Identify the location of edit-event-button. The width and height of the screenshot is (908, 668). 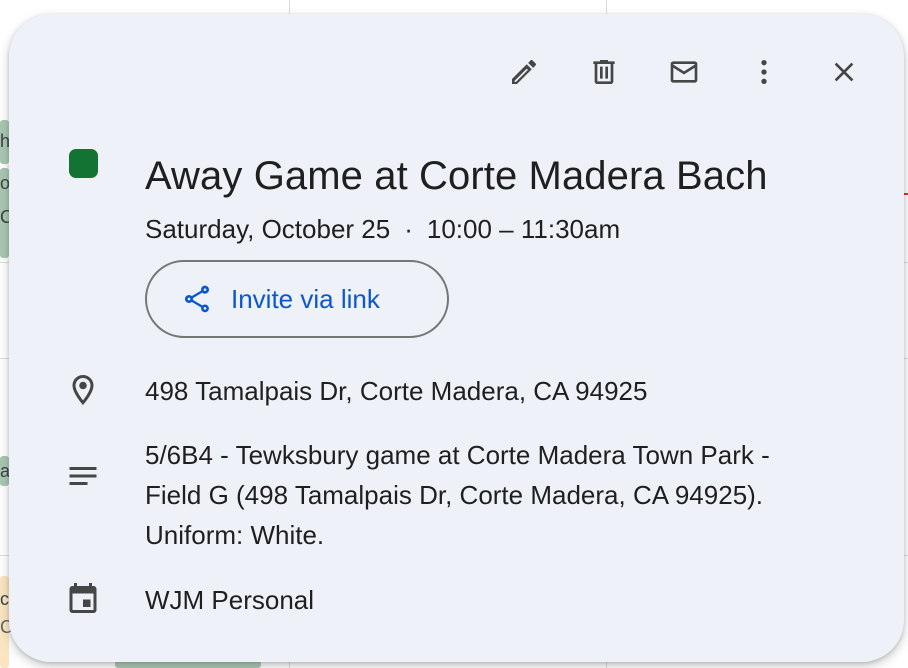
(524, 72).